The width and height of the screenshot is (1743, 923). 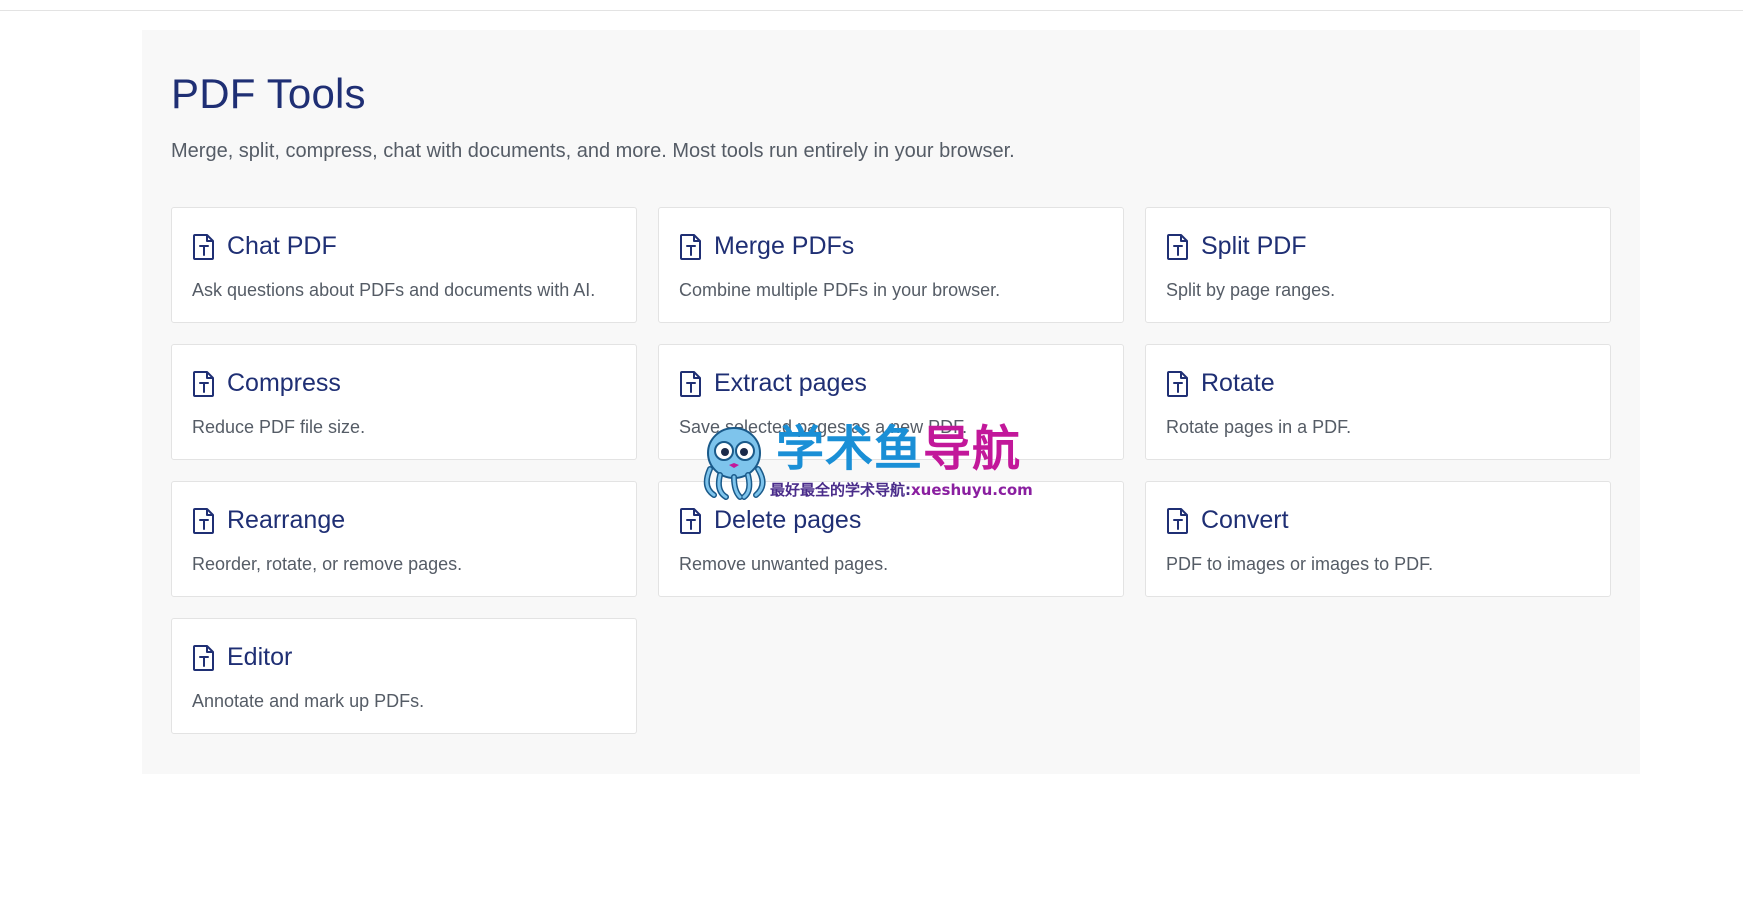 What do you see at coordinates (1300, 564) in the screenshot?
I see `tool-description: PDF to images or images to PDF.` at bounding box center [1300, 564].